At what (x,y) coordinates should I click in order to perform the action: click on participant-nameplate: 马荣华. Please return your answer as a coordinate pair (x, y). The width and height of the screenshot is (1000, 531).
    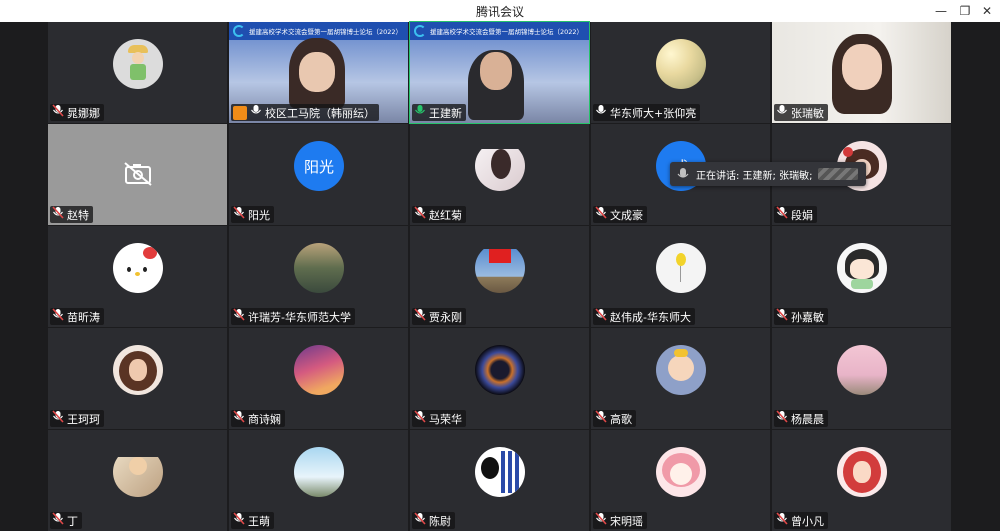
    Looking at the image, I should click on (439, 418).